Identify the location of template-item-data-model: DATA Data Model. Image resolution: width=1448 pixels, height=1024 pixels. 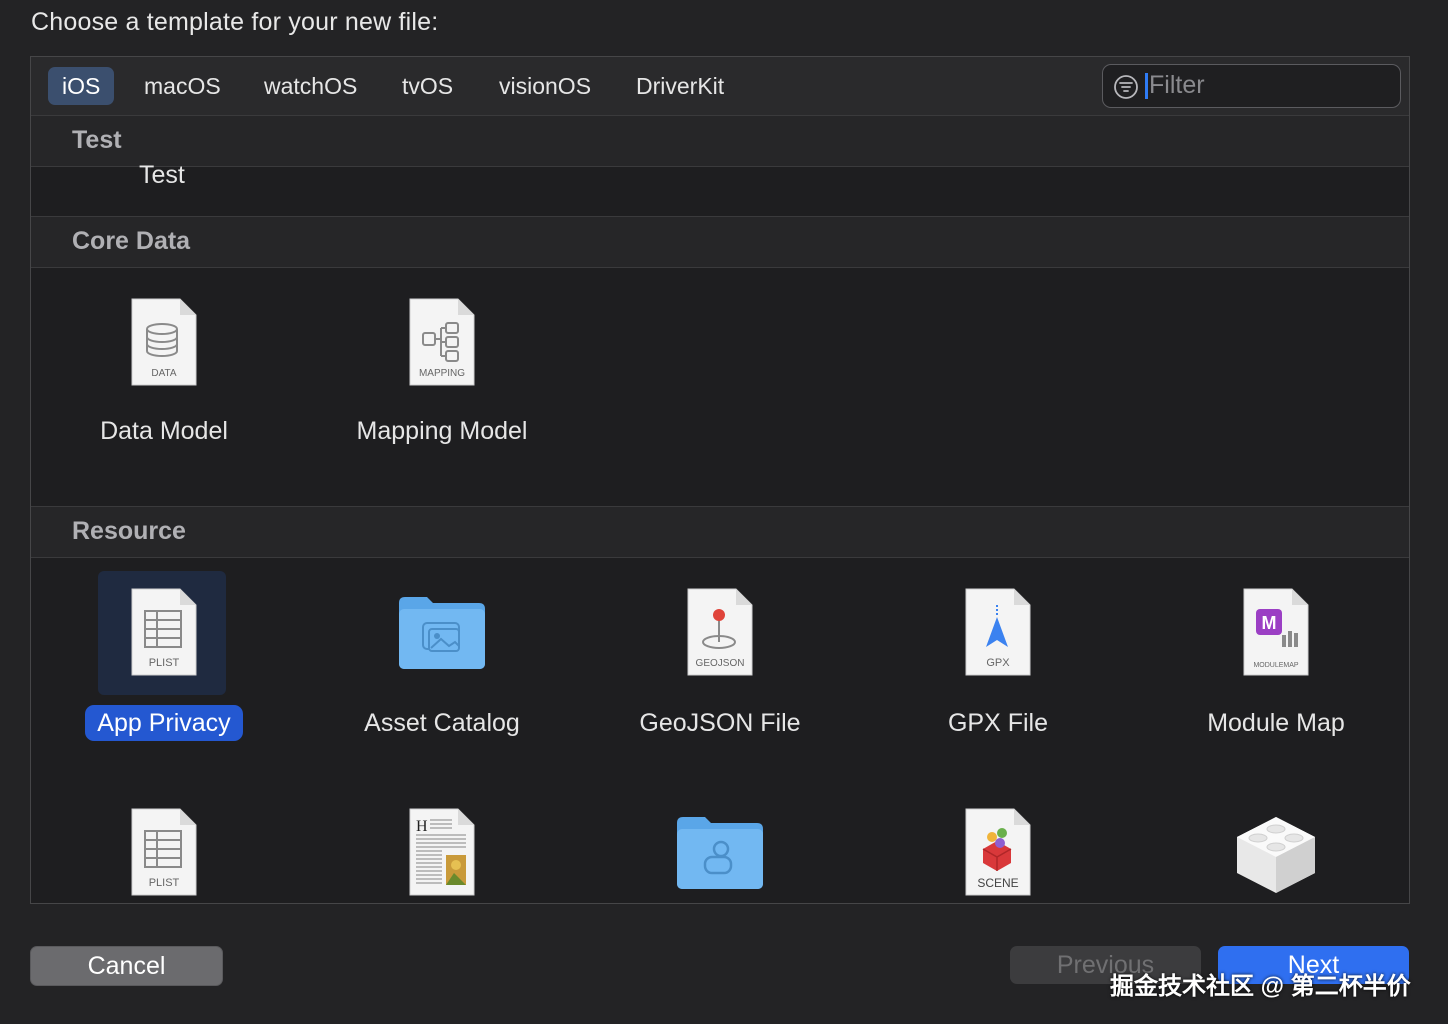
(164, 387).